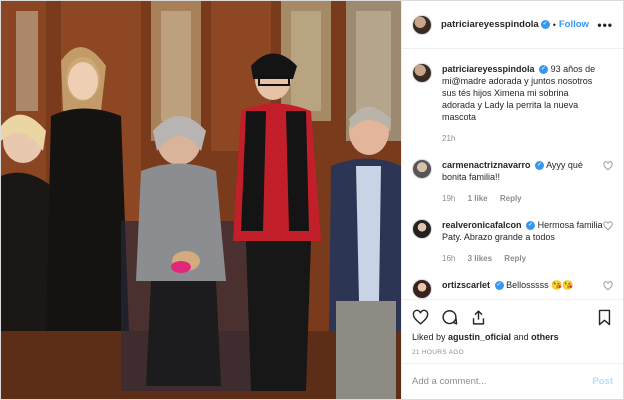  I want to click on liked-by-user: agustin_oficial, so click(479, 337).